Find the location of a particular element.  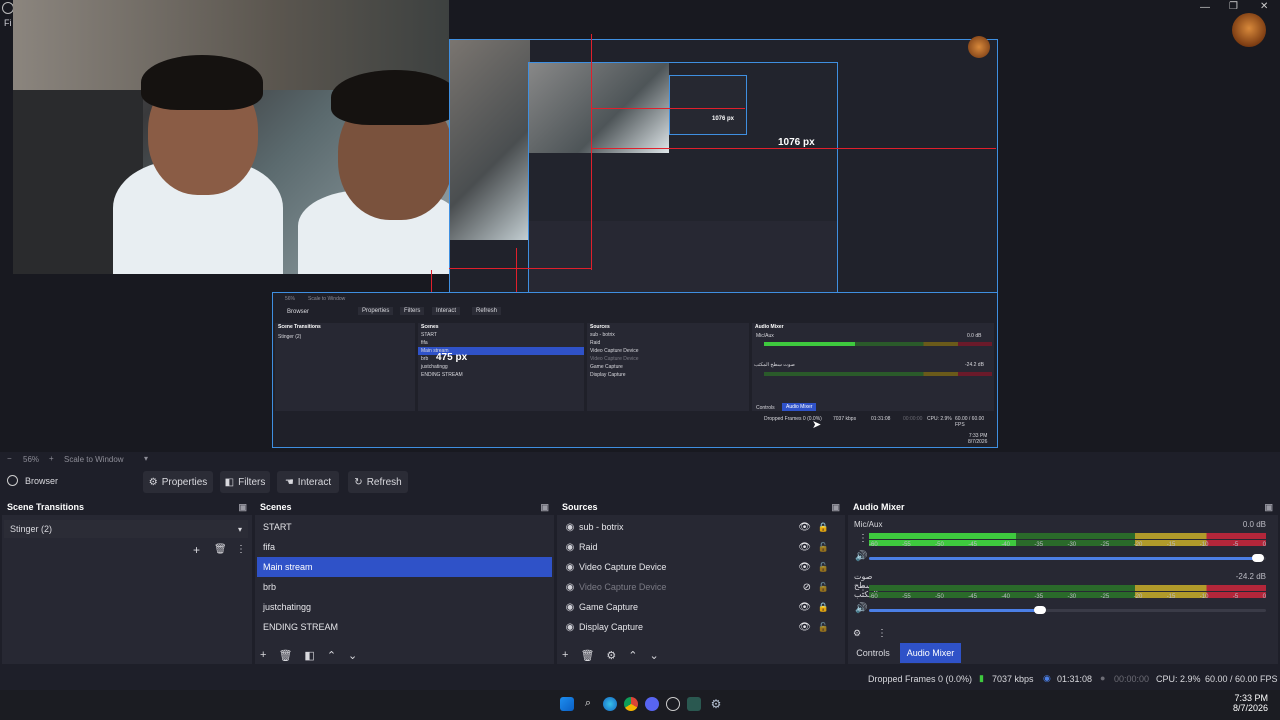

edge-icon is located at coordinates (610, 704).